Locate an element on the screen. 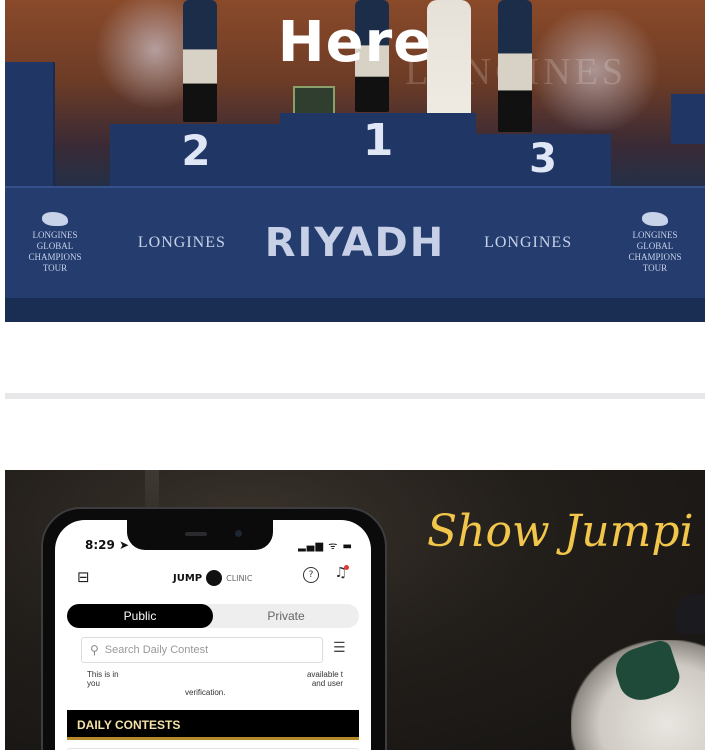  camera is located at coordinates (238, 533).